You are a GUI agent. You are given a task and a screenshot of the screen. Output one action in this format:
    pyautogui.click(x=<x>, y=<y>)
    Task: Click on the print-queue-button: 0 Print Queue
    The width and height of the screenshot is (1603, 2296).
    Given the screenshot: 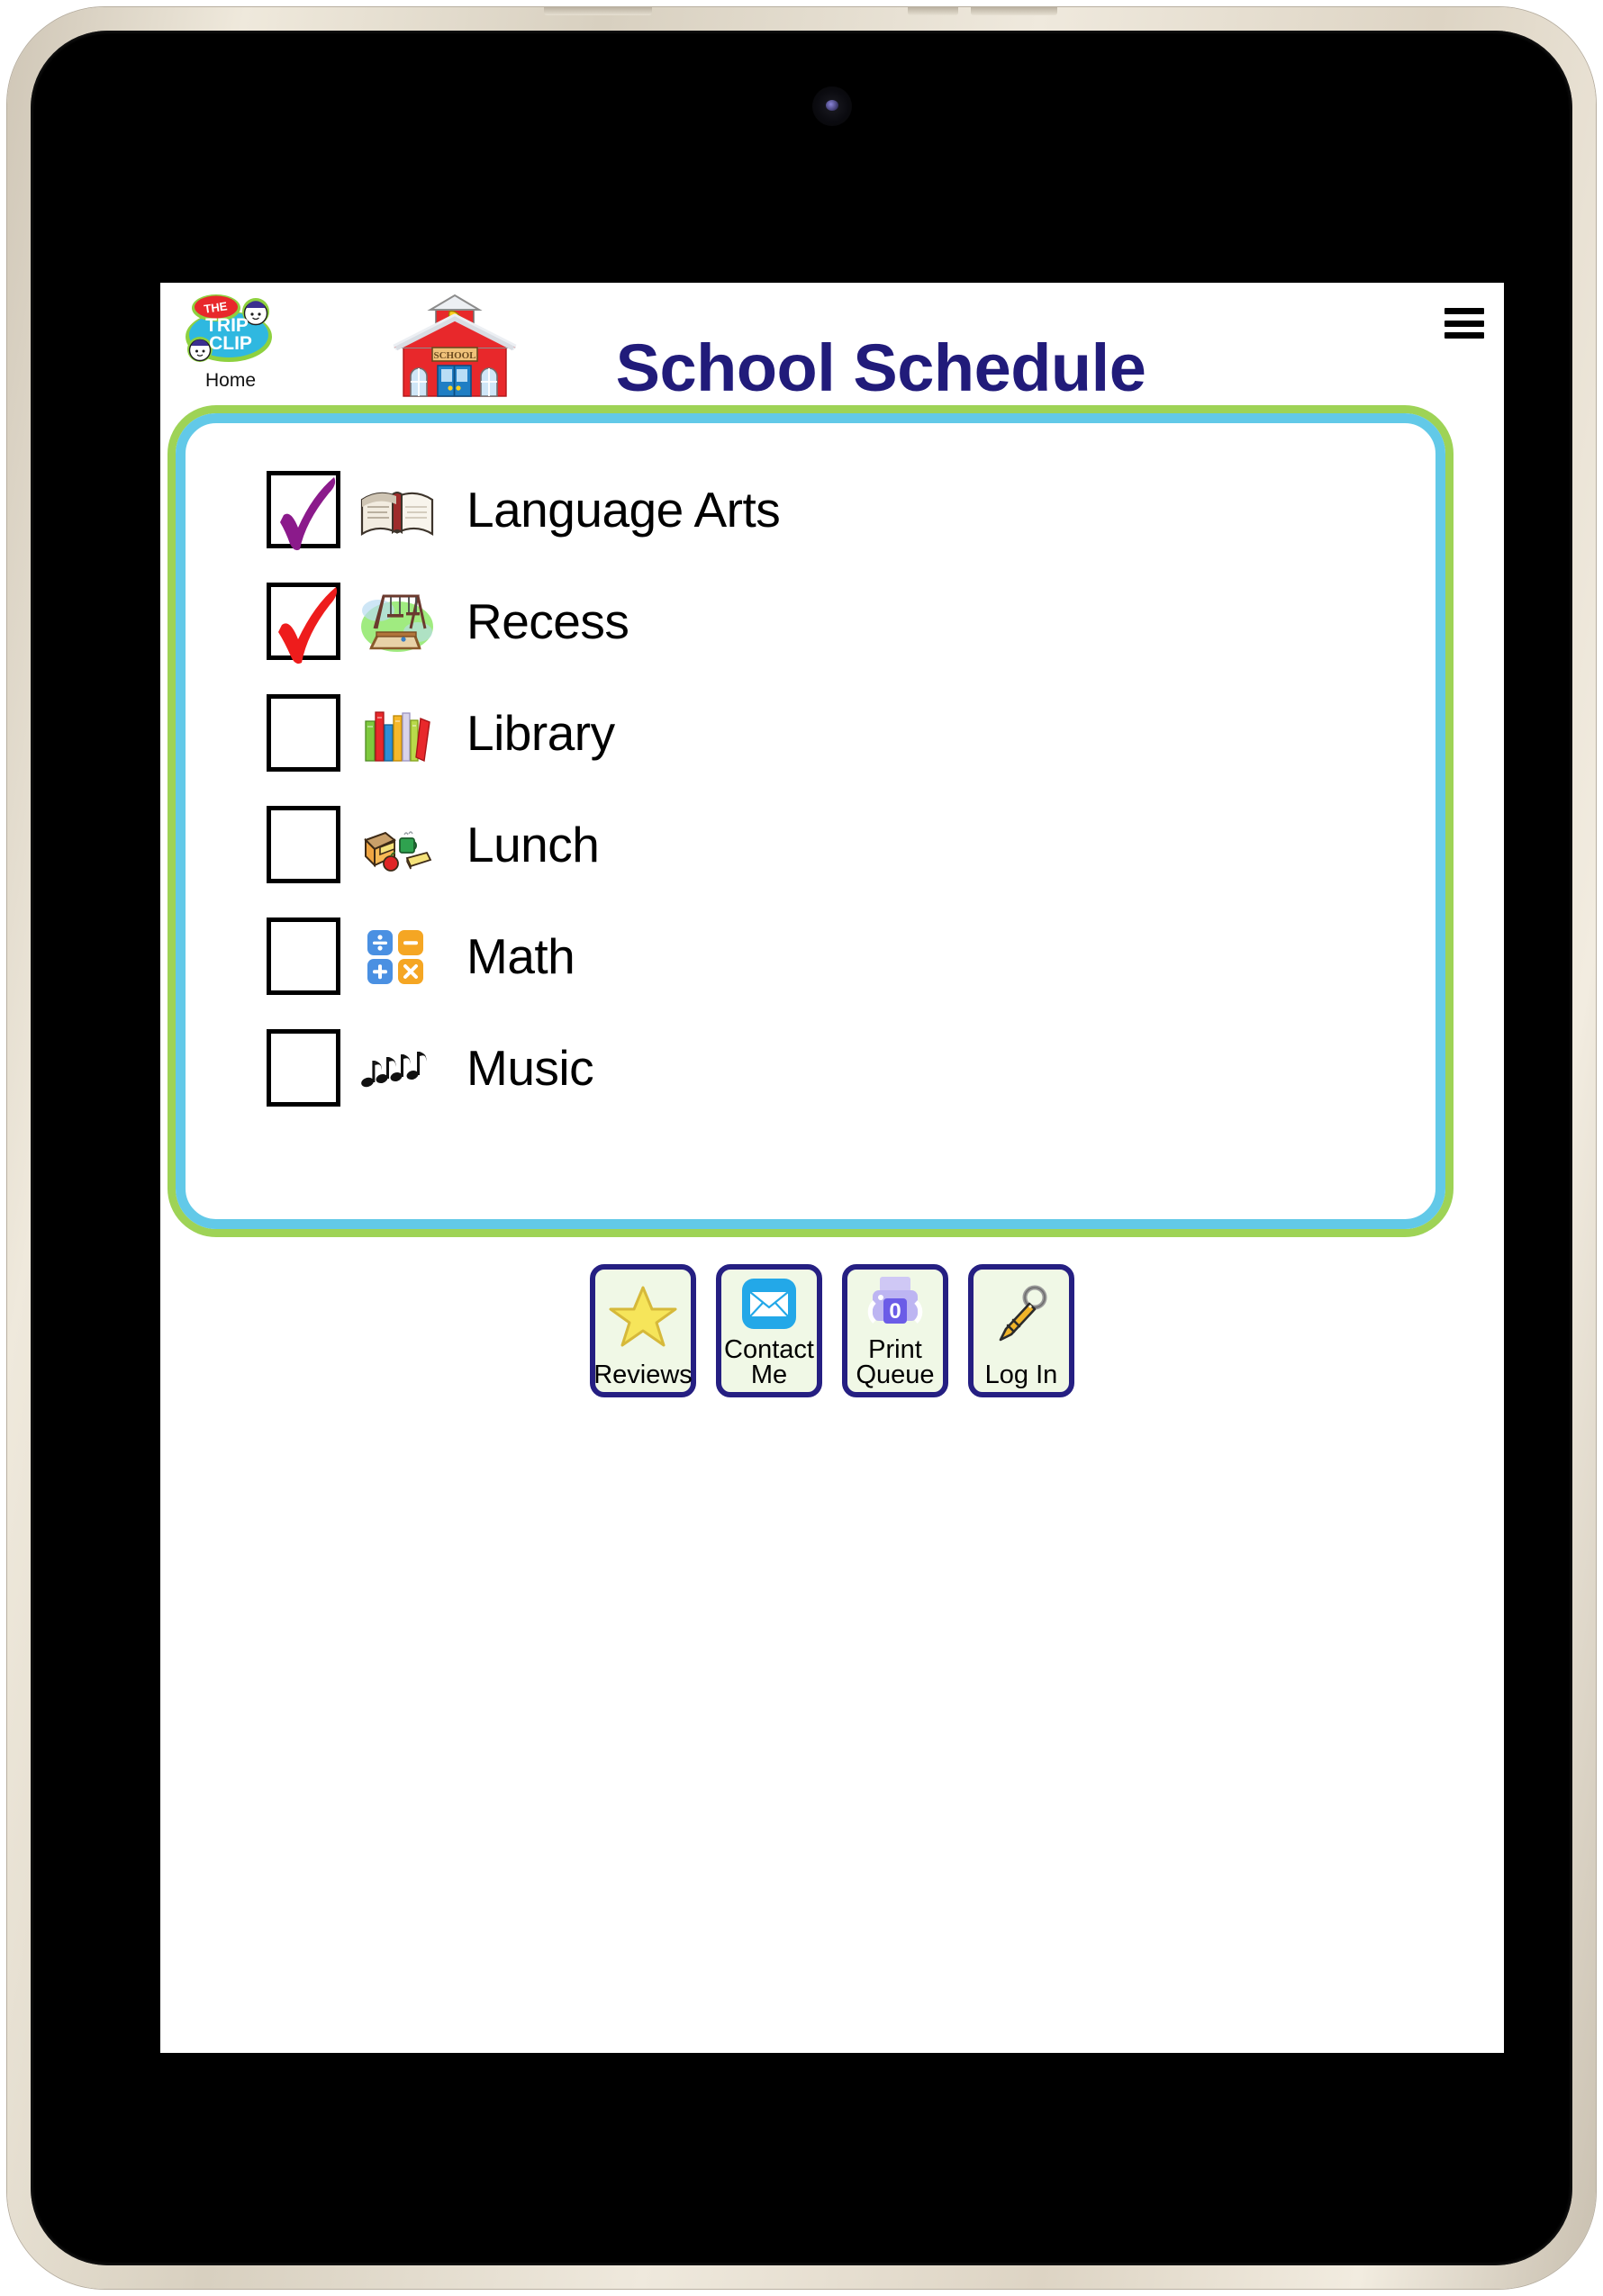 What is the action you would take?
    pyautogui.click(x=895, y=1330)
    